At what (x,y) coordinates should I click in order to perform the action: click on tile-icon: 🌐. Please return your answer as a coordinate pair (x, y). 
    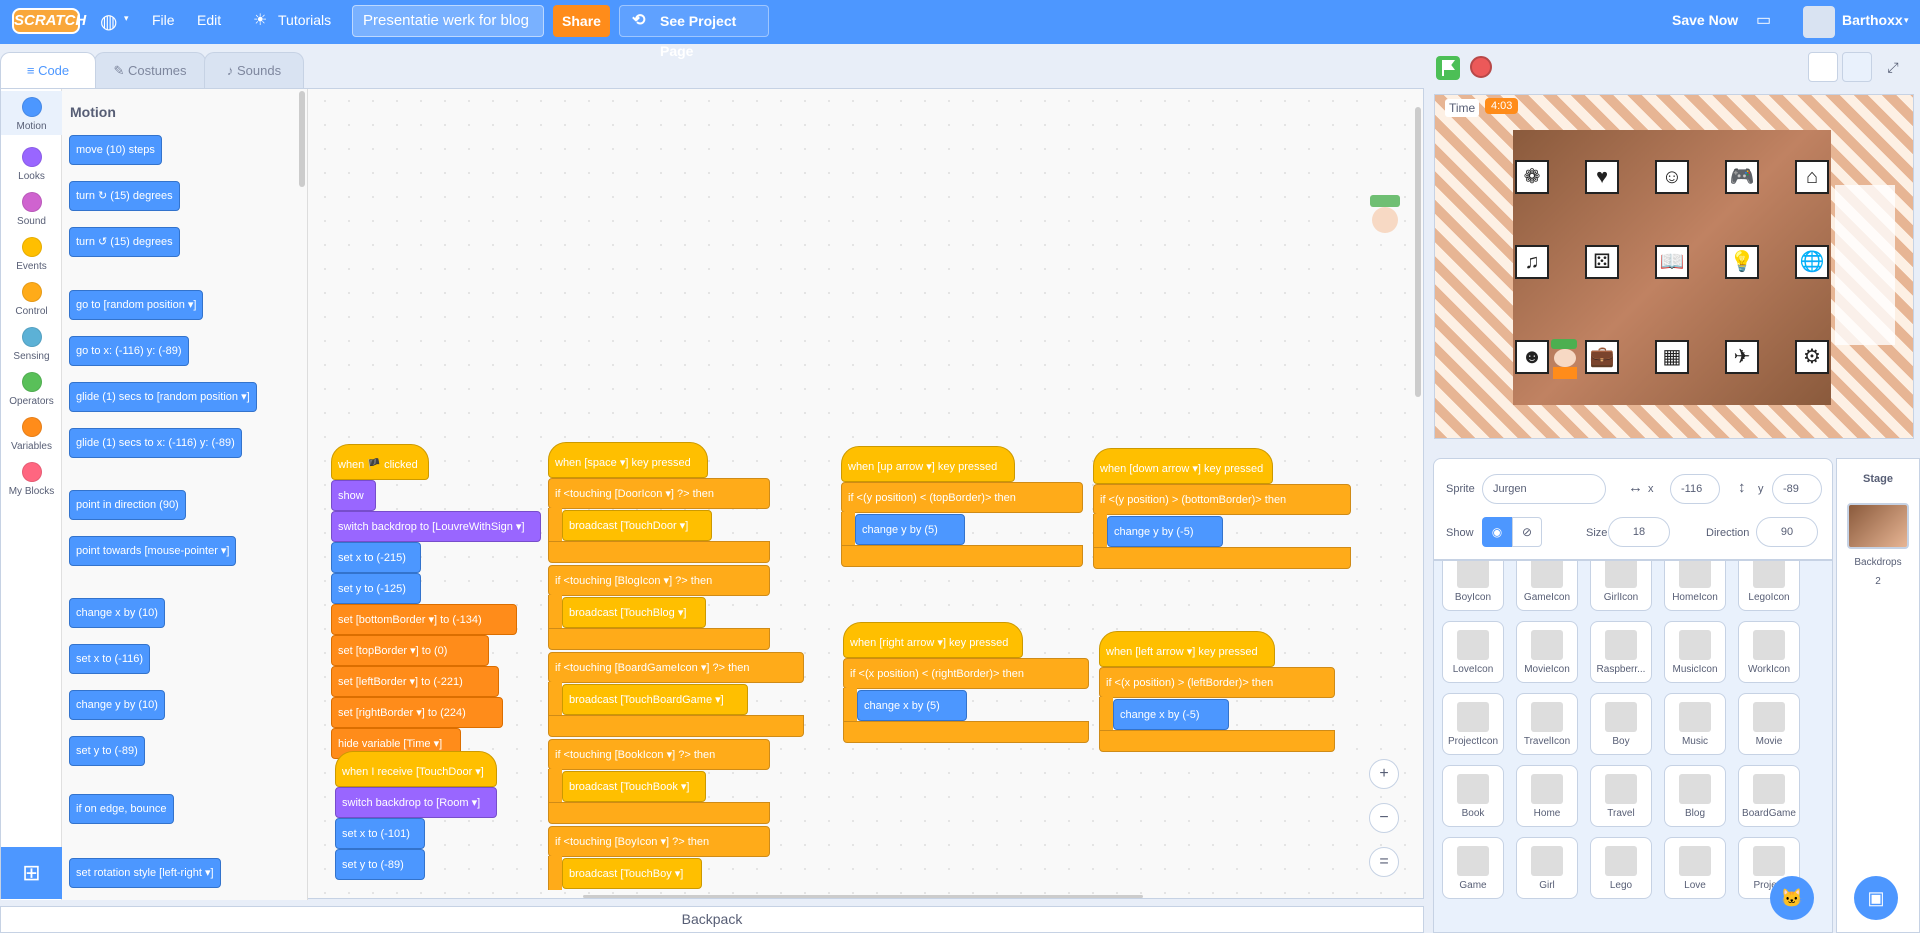
    Looking at the image, I should click on (1812, 262).